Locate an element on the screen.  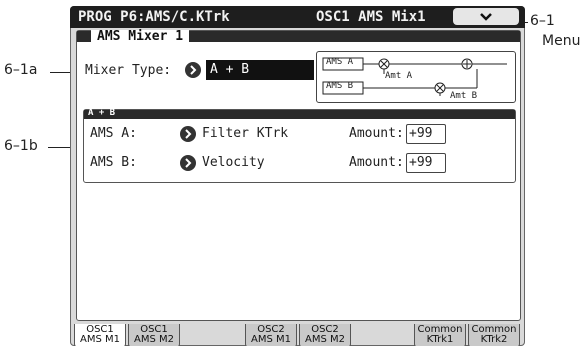
ams-a-amount-label: Amount: is located at coordinates (376, 133).